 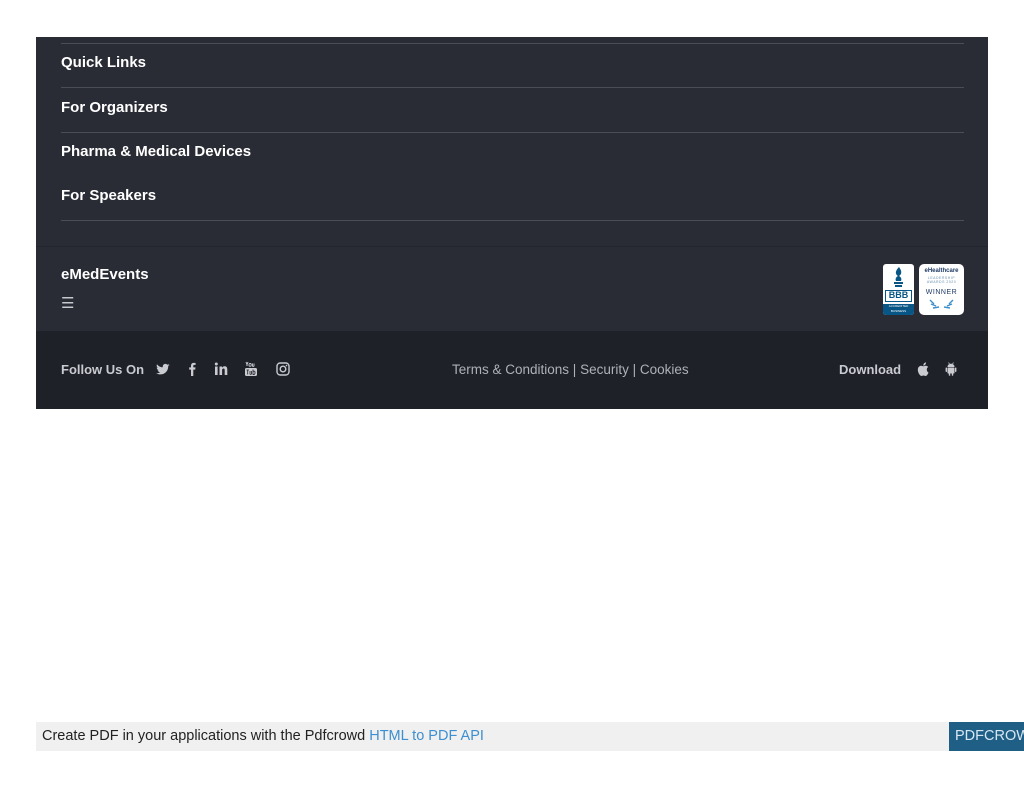 I want to click on cookies-link: Cookies, so click(x=664, y=369).